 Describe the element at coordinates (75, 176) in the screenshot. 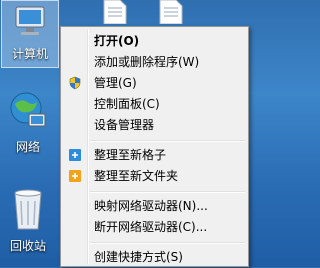

I see `plus-orange-icon` at that location.